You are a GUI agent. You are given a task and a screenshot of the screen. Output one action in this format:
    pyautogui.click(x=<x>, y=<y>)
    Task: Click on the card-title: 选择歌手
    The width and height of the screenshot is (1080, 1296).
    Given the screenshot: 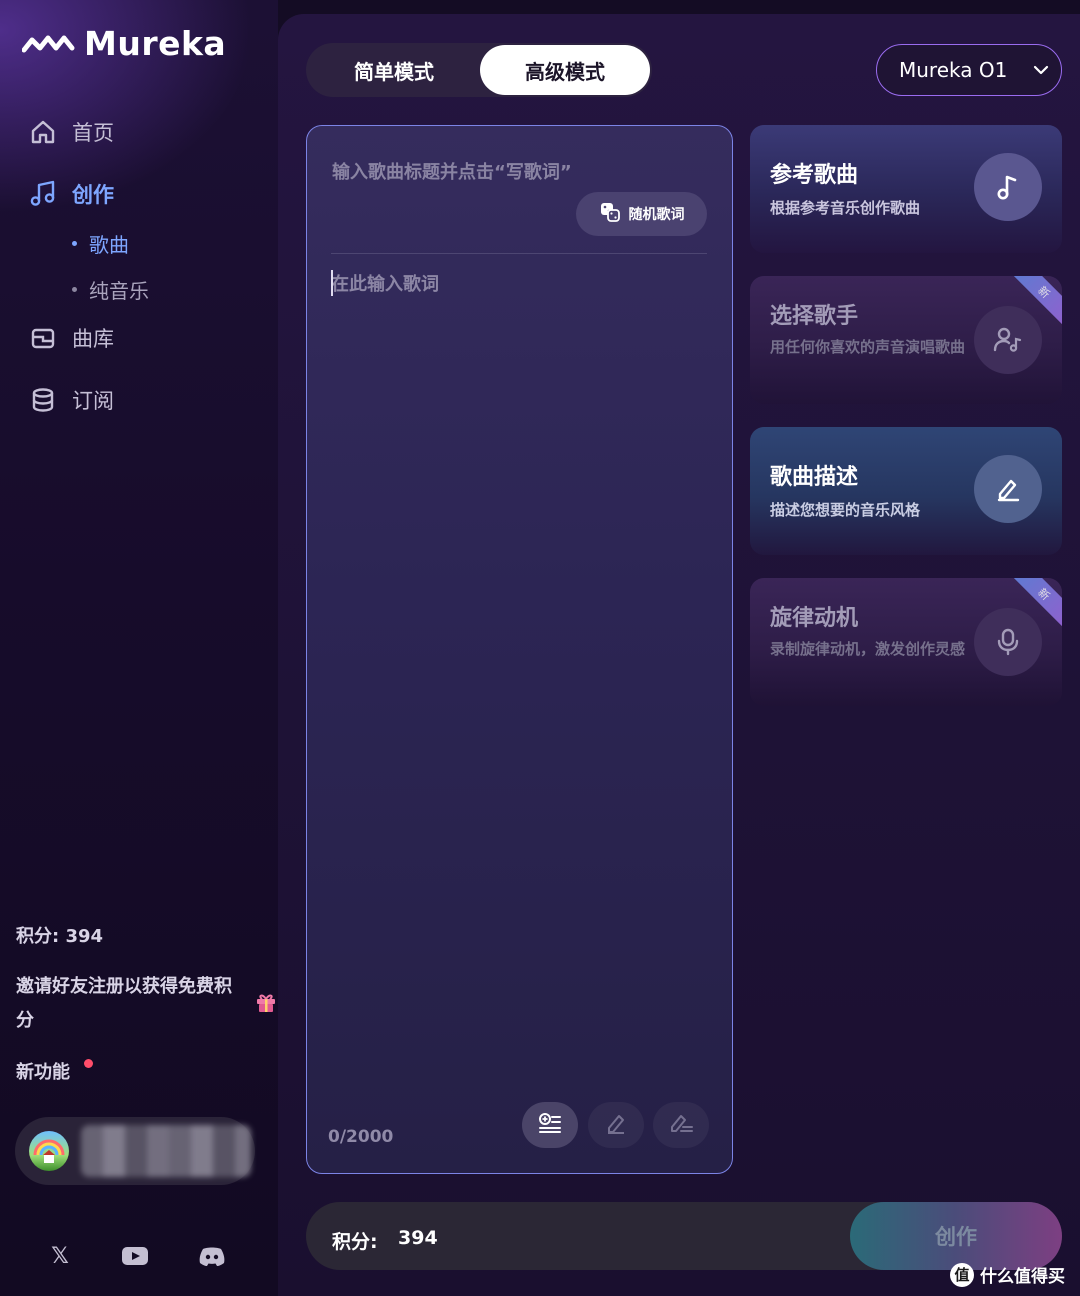 What is the action you would take?
    pyautogui.click(x=814, y=316)
    